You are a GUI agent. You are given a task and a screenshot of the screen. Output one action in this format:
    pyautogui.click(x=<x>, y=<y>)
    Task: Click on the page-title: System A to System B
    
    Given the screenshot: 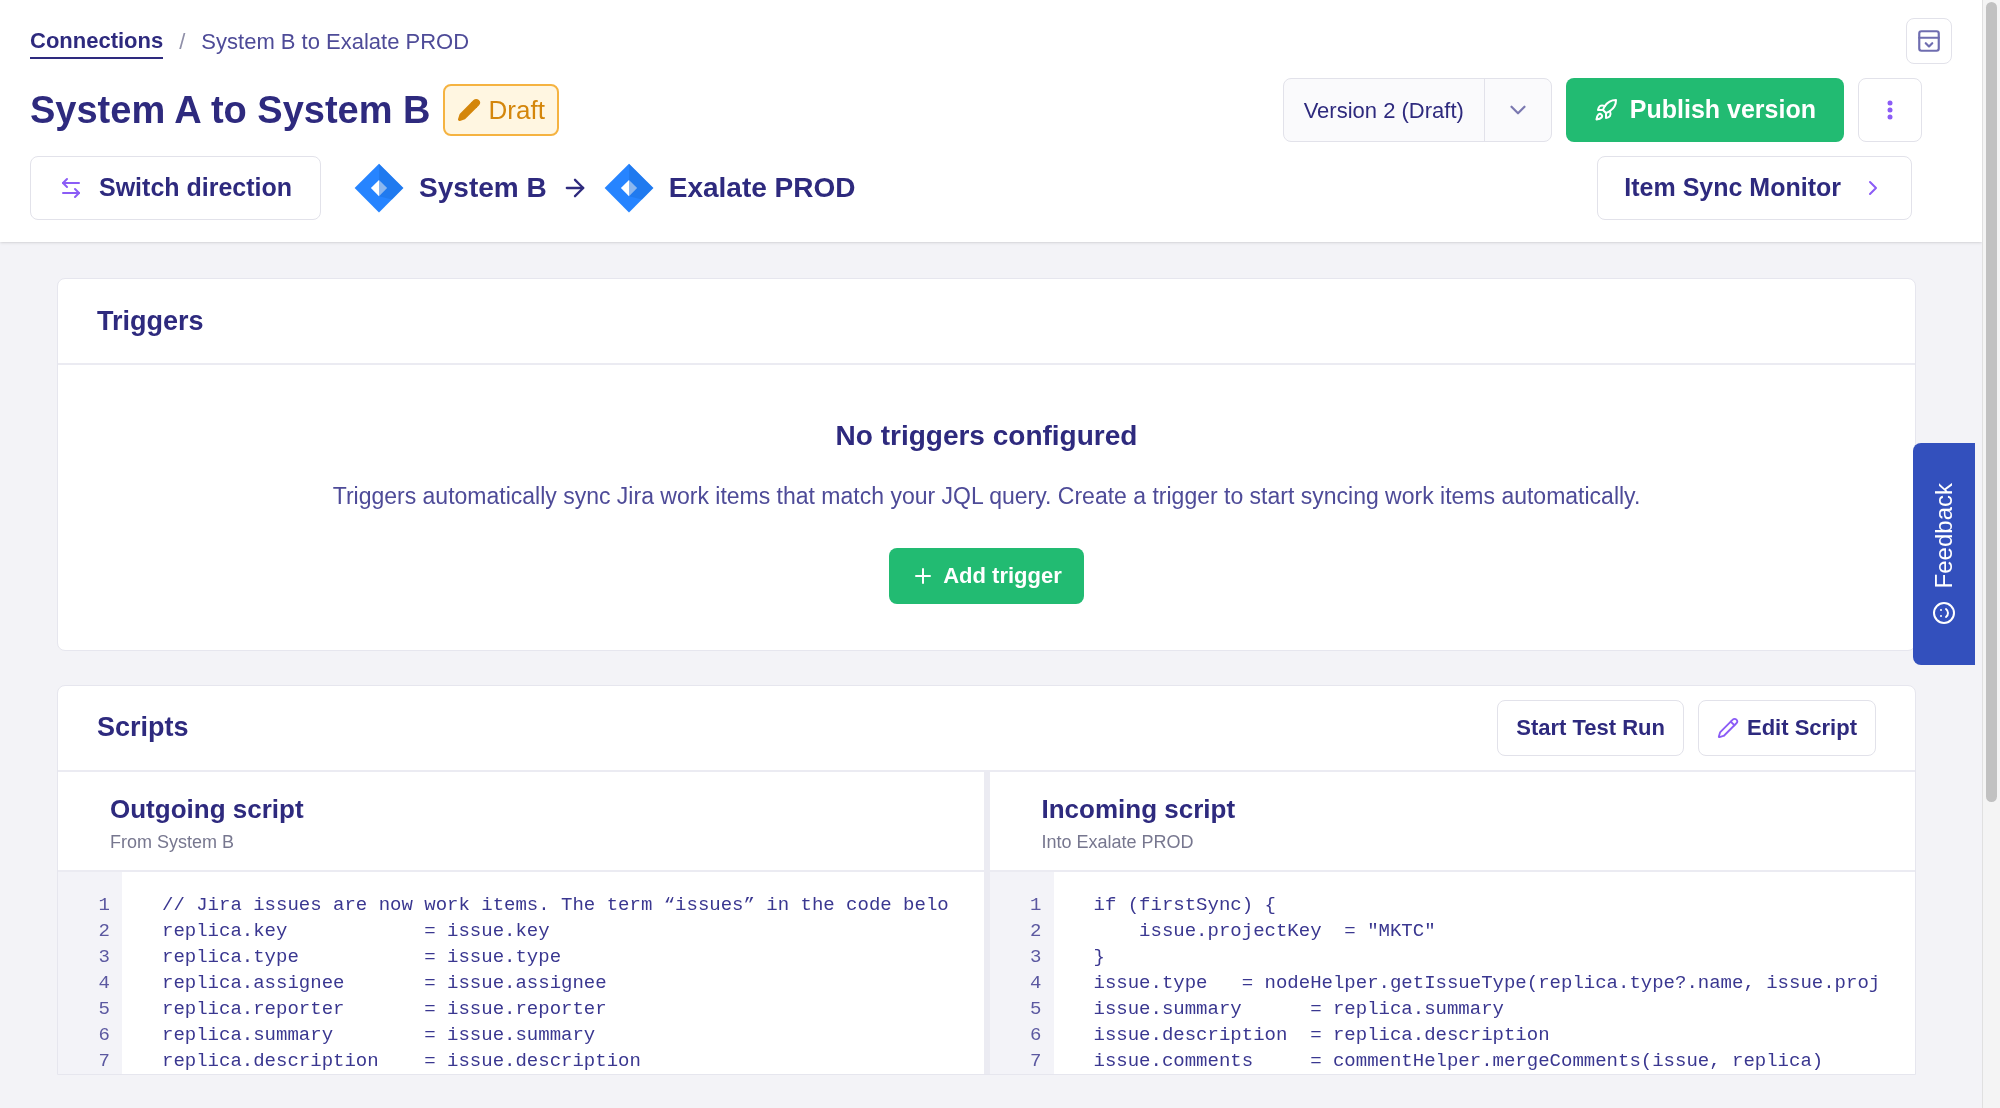 What is the action you would take?
    pyautogui.click(x=230, y=110)
    